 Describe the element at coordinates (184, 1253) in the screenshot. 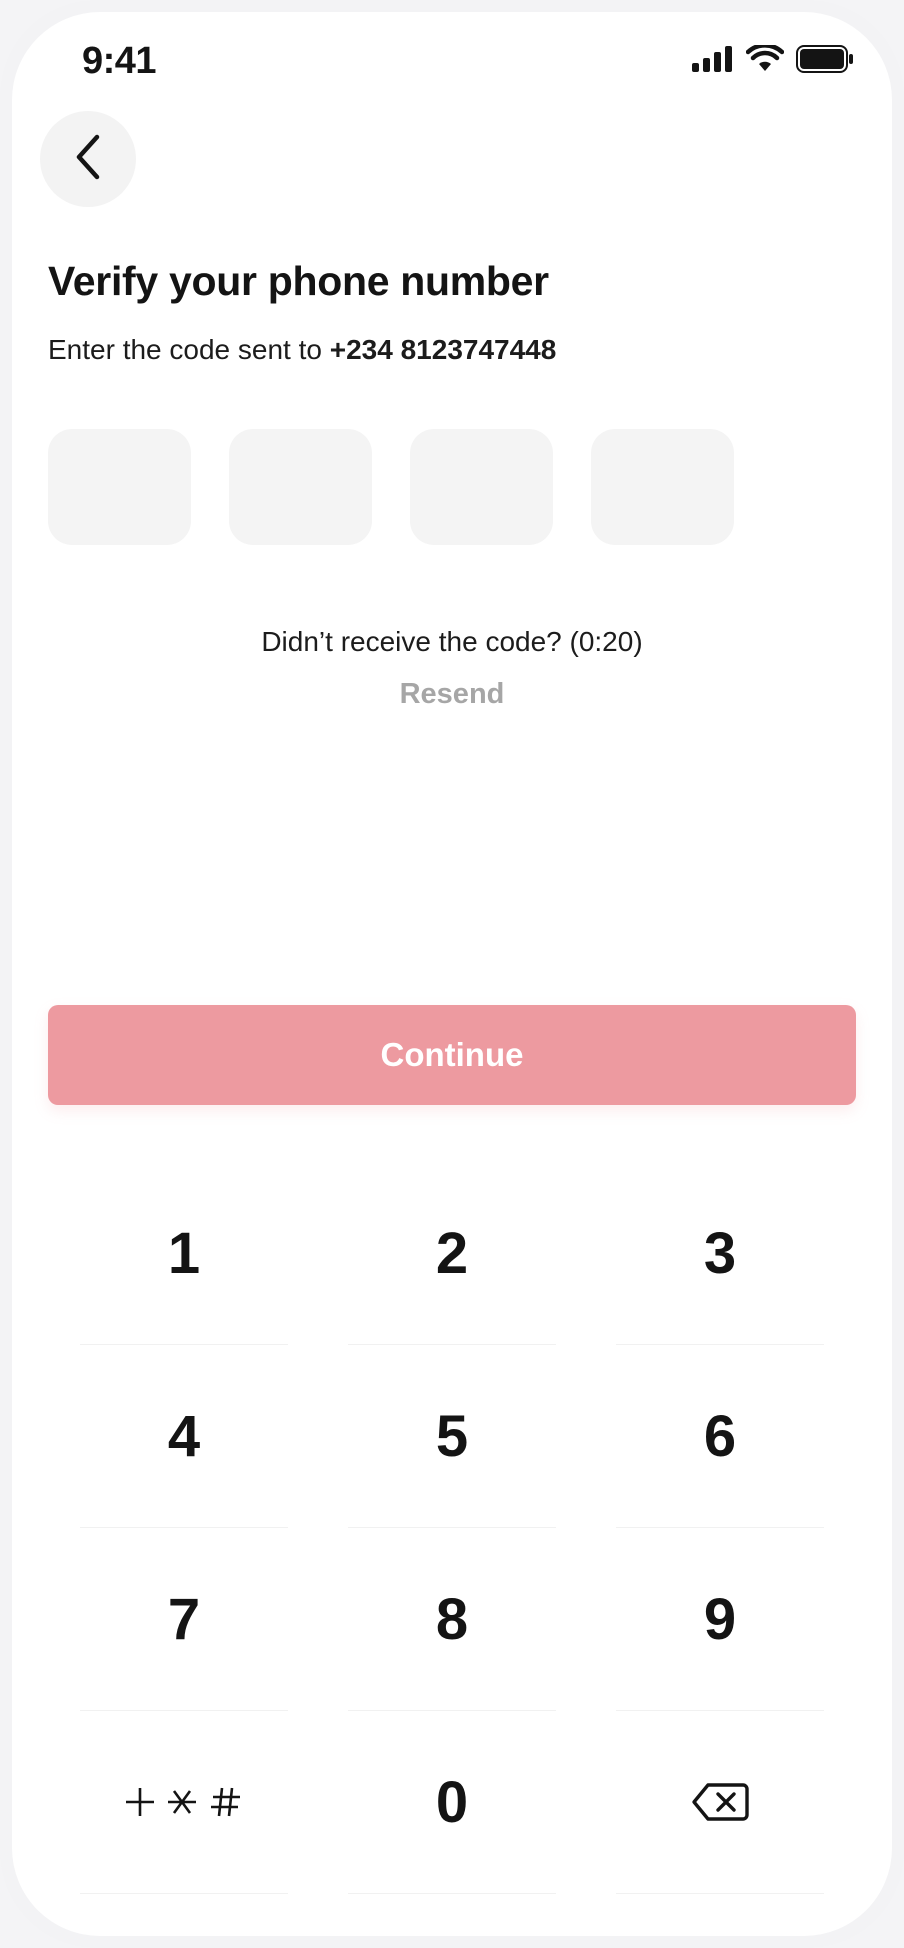

I see `key-1: 1` at that location.